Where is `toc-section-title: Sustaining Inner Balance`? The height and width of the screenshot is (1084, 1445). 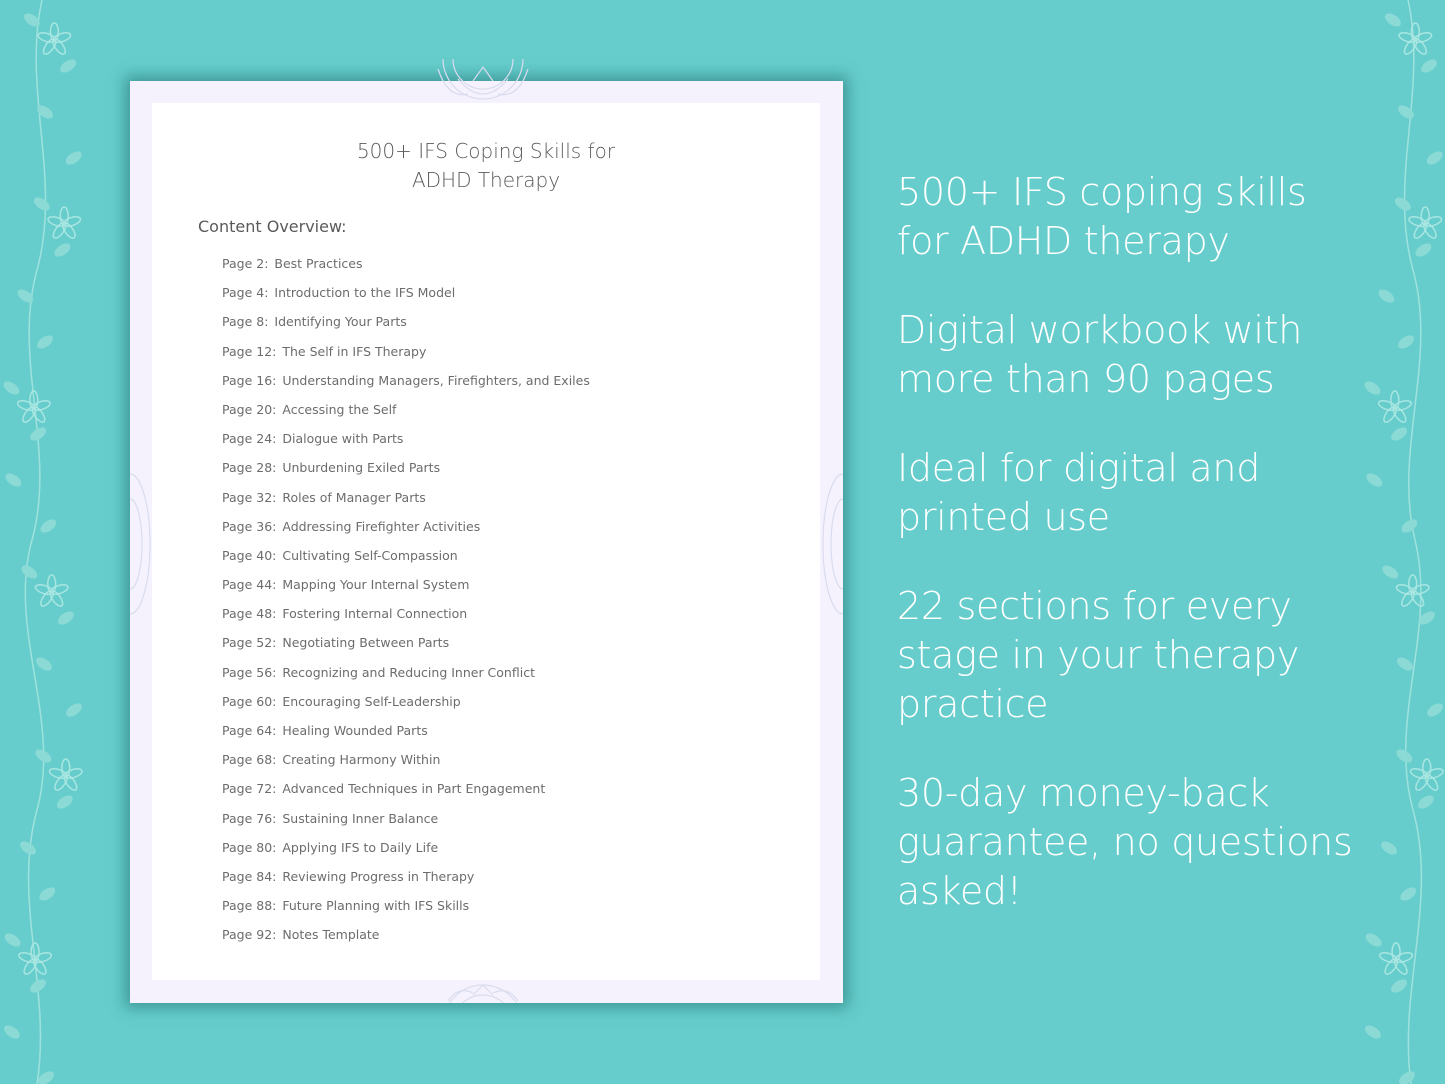 toc-section-title: Sustaining Inner Balance is located at coordinates (360, 818).